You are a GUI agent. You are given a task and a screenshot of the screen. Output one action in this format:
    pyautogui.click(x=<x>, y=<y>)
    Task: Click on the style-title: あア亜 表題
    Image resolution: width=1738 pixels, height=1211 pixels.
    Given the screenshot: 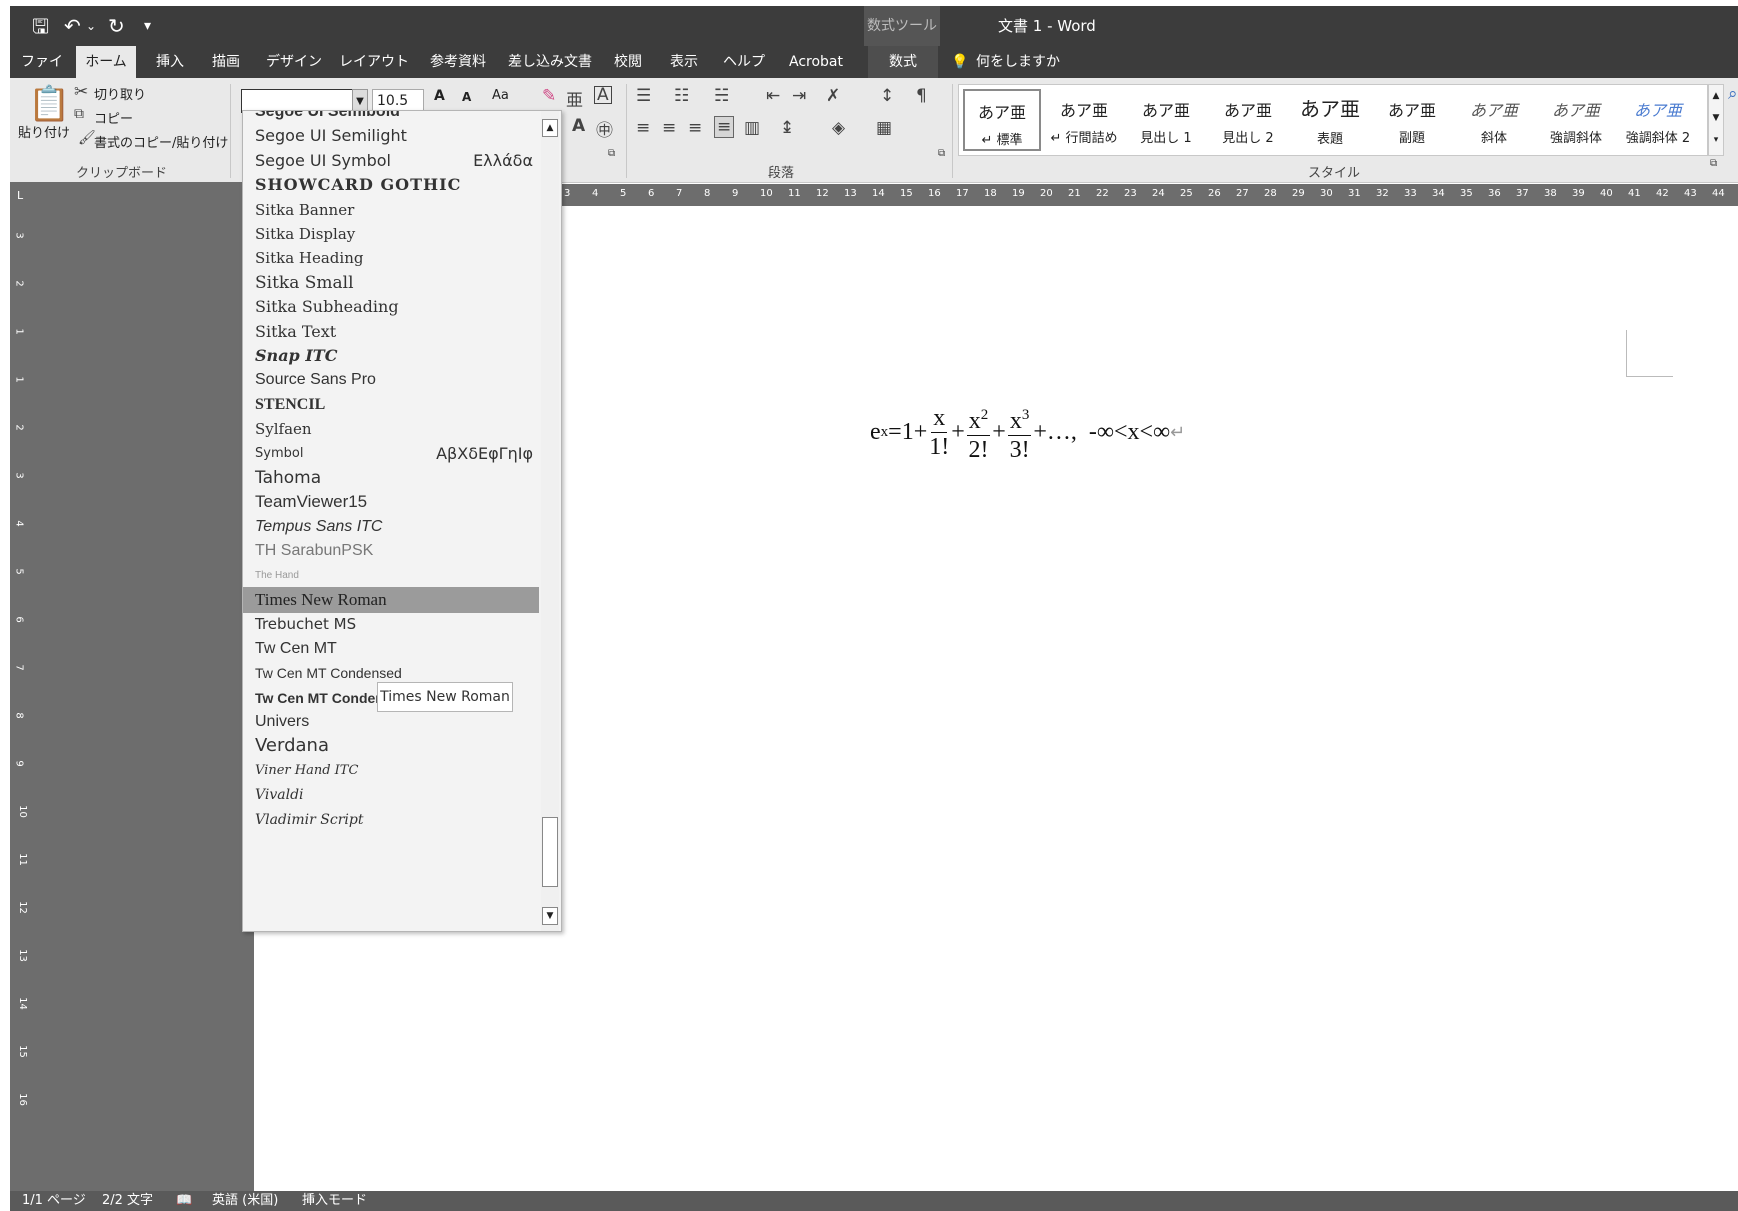 What is the action you would take?
    pyautogui.click(x=1330, y=120)
    